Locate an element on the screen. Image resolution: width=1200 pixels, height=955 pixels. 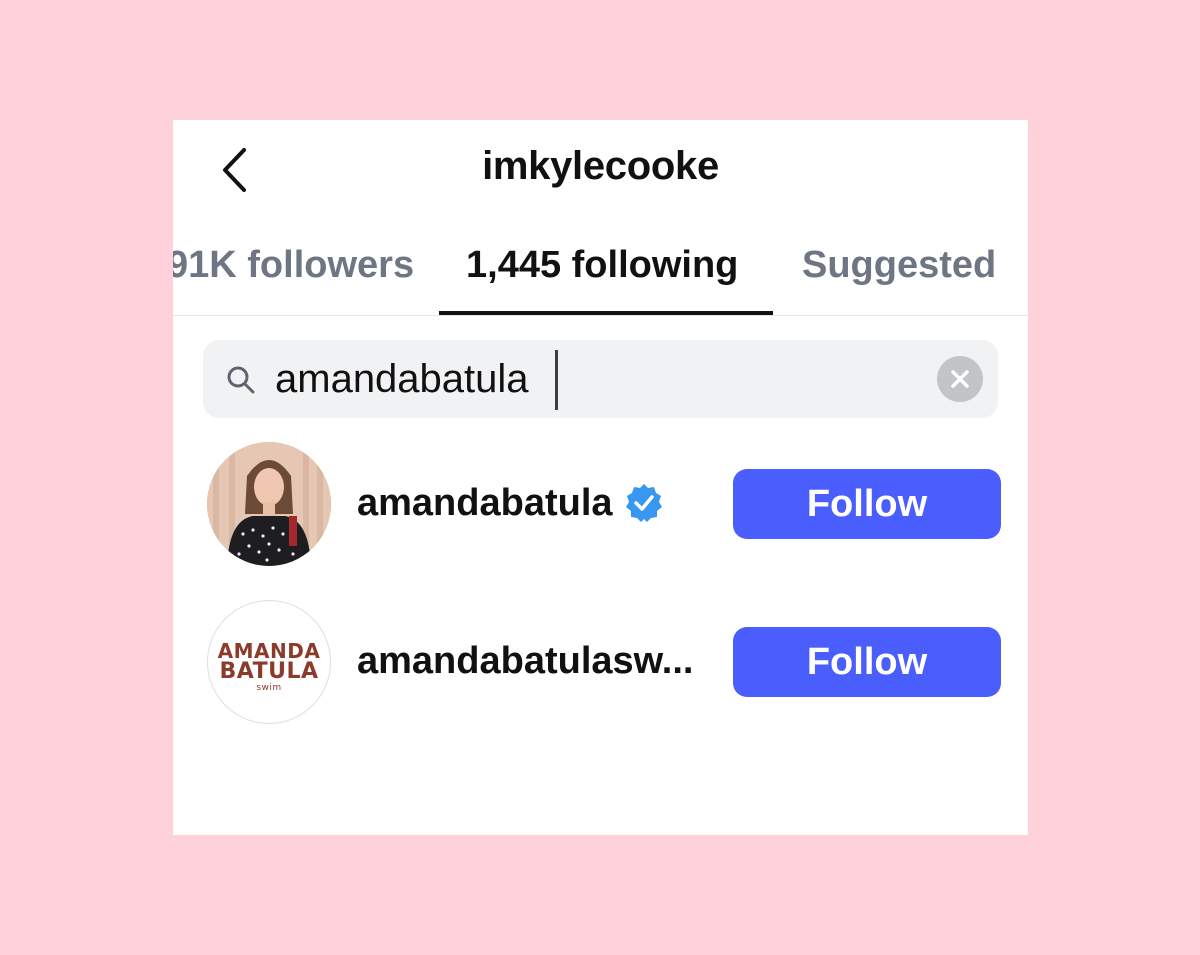
verified-badge-icon is located at coordinates (644, 503).